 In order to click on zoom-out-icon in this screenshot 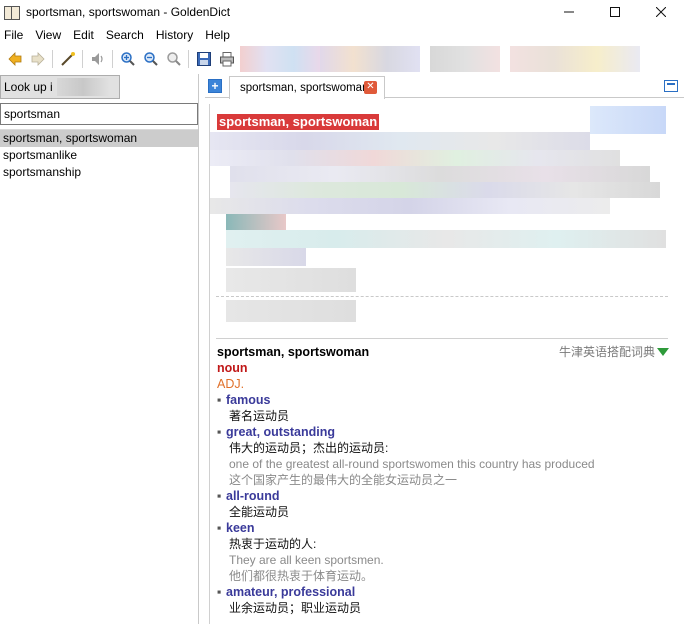, I will do `click(151, 59)`.